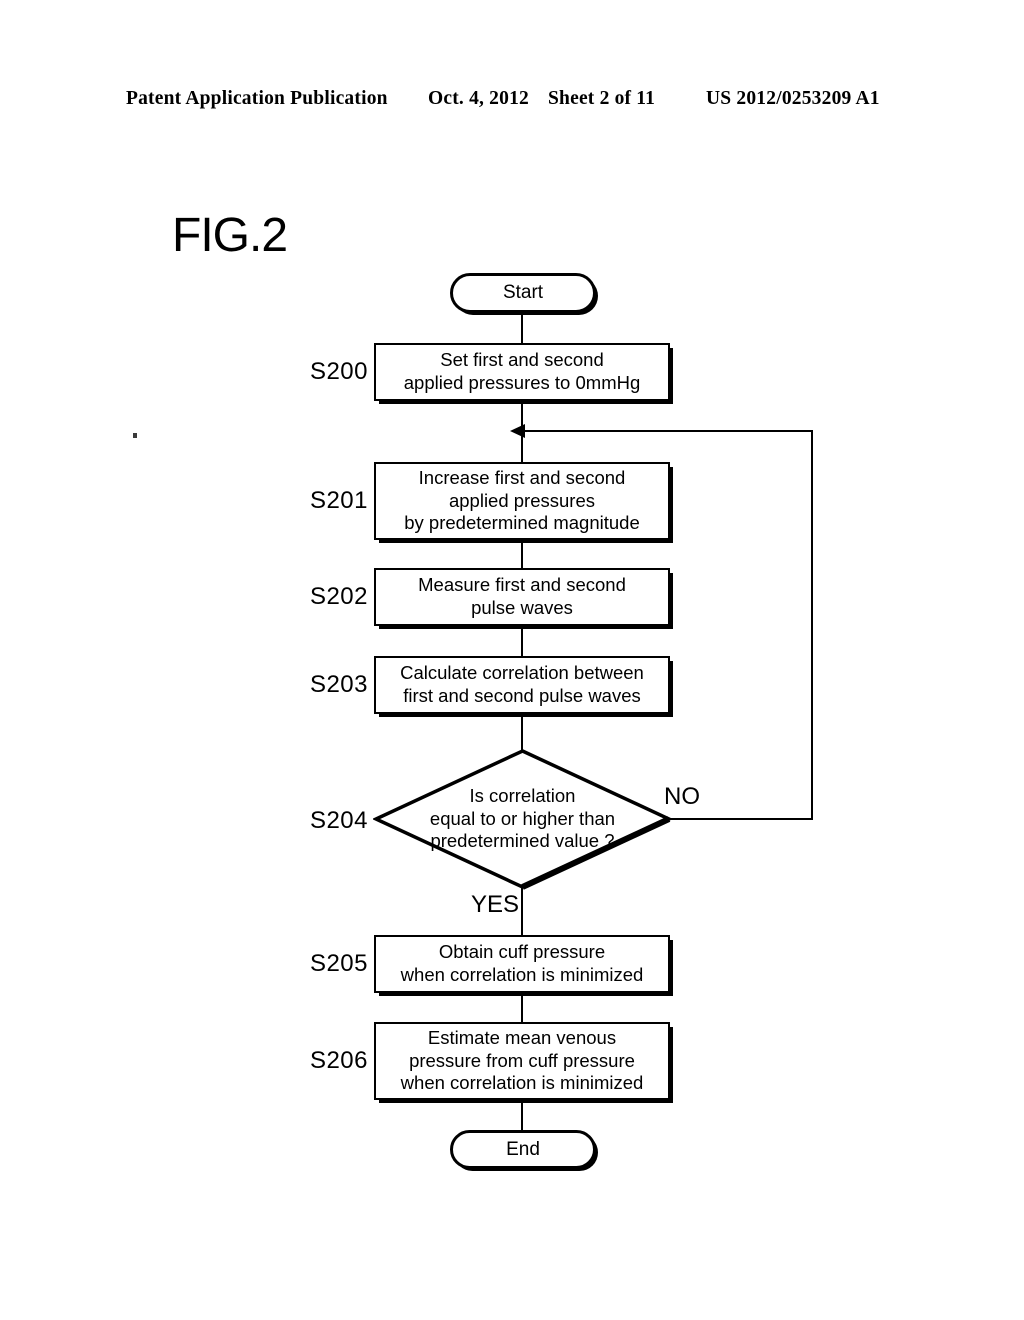 This screenshot has height=1320, width=1024. I want to click on step-label-s205: S205, so click(338, 963).